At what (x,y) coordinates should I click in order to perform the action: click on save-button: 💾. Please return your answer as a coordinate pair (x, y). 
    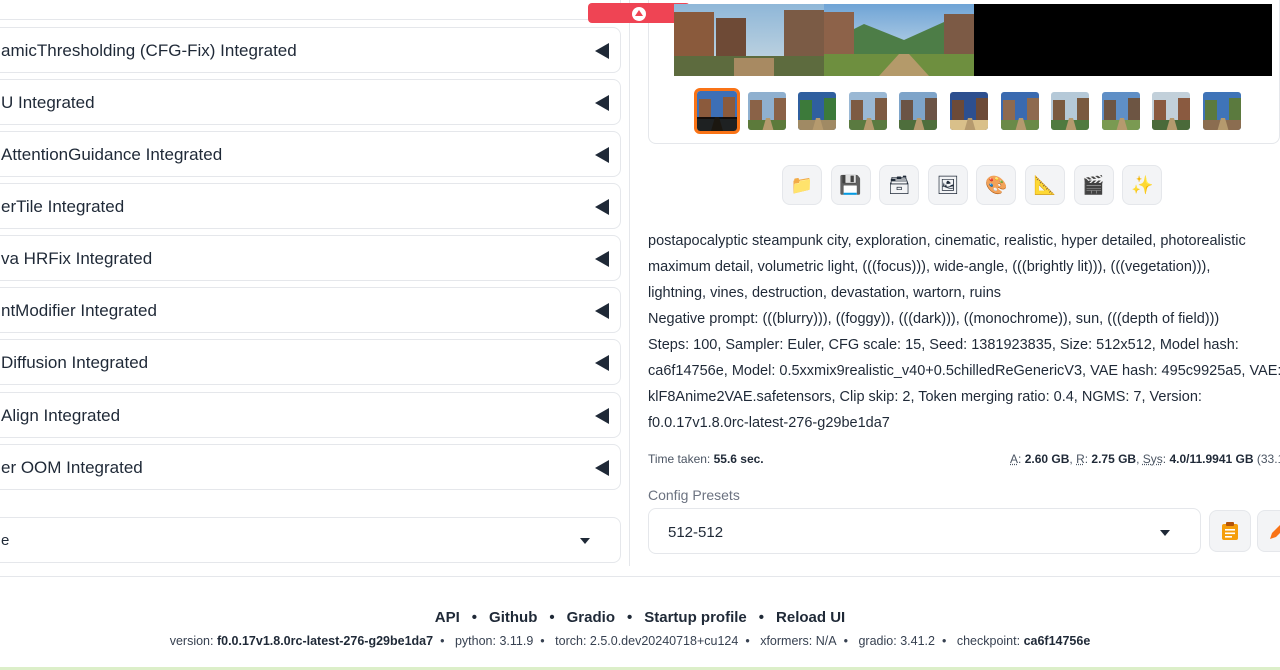
    Looking at the image, I should click on (850, 185).